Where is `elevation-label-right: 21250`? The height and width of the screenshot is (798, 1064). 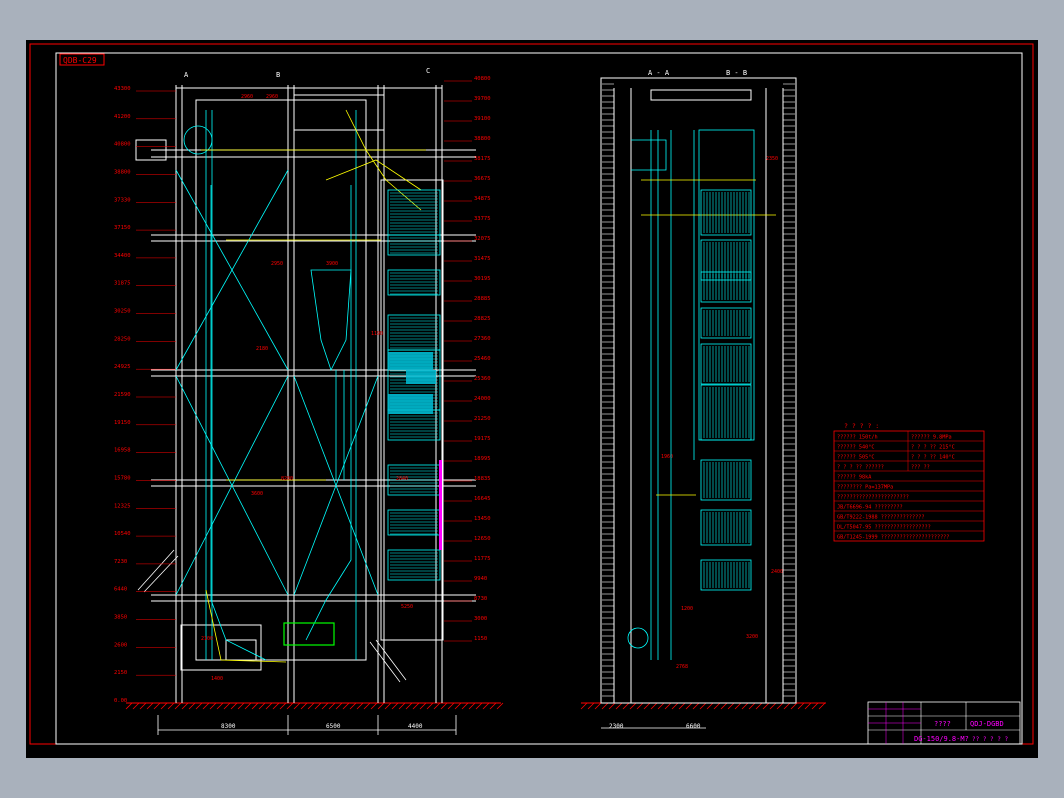
elevation-label-right: 21250 is located at coordinates (482, 419).